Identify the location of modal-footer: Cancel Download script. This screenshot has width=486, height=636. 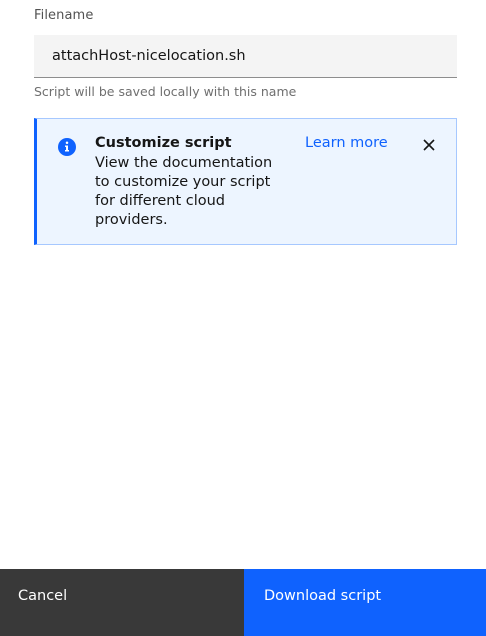
(243, 602).